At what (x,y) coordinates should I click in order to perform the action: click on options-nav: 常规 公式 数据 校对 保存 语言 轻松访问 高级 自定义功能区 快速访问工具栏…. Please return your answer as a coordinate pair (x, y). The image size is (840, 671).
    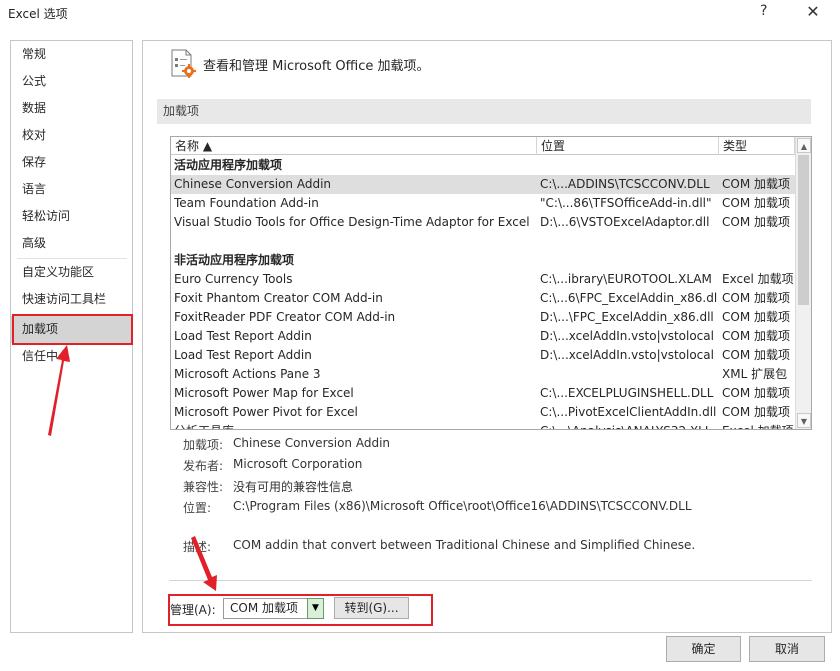
    Looking at the image, I should click on (71, 336).